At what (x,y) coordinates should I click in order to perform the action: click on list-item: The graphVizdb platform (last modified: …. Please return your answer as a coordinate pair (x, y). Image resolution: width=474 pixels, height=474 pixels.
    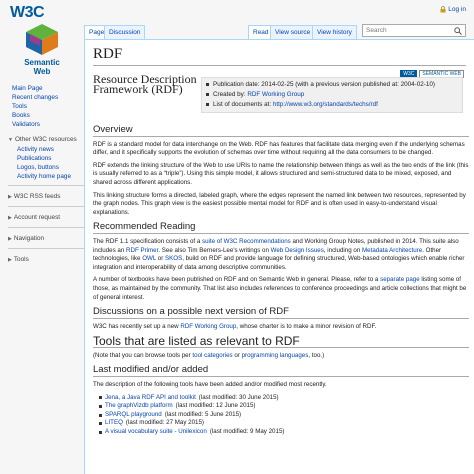
    Looking at the image, I should click on (284, 406).